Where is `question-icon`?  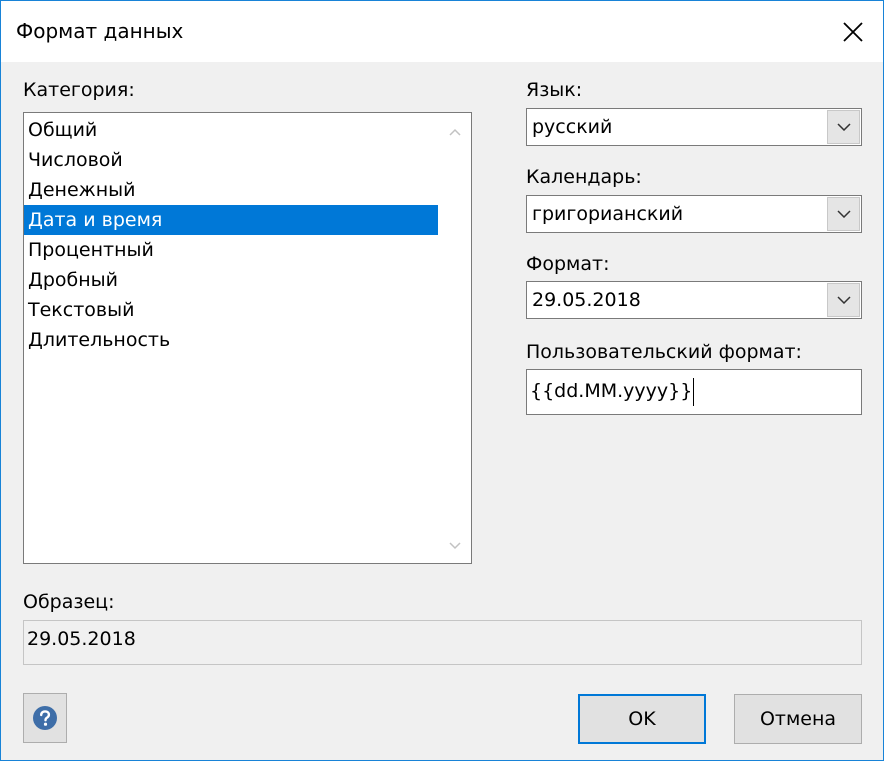 question-icon is located at coordinates (45, 718).